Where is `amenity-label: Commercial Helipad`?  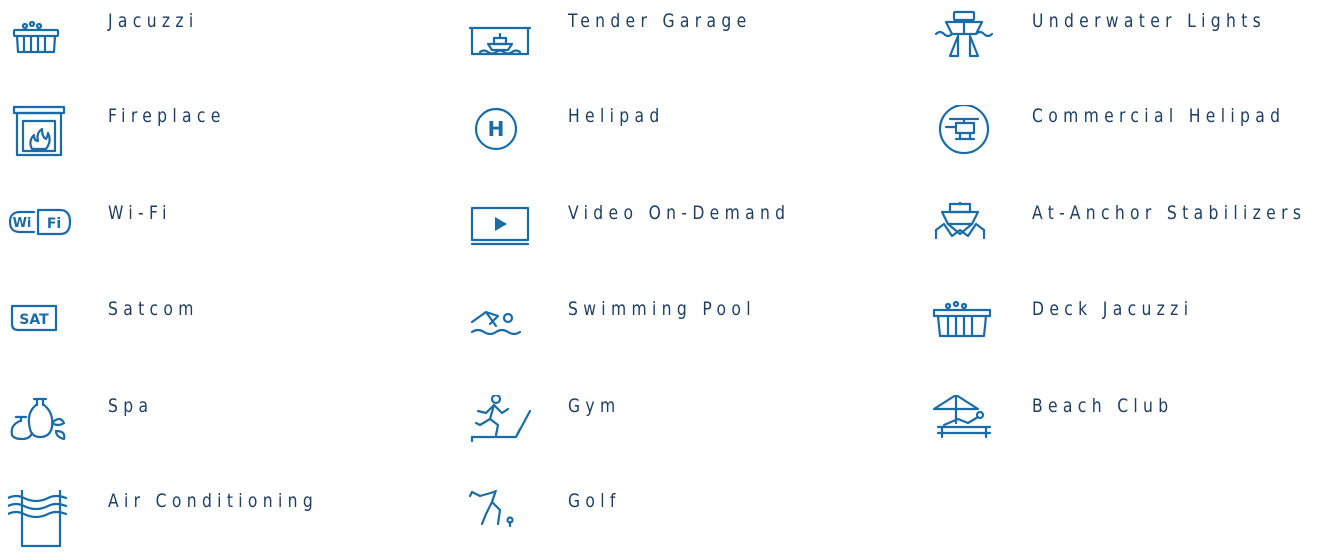
amenity-label: Commercial Helipad is located at coordinates (1159, 116).